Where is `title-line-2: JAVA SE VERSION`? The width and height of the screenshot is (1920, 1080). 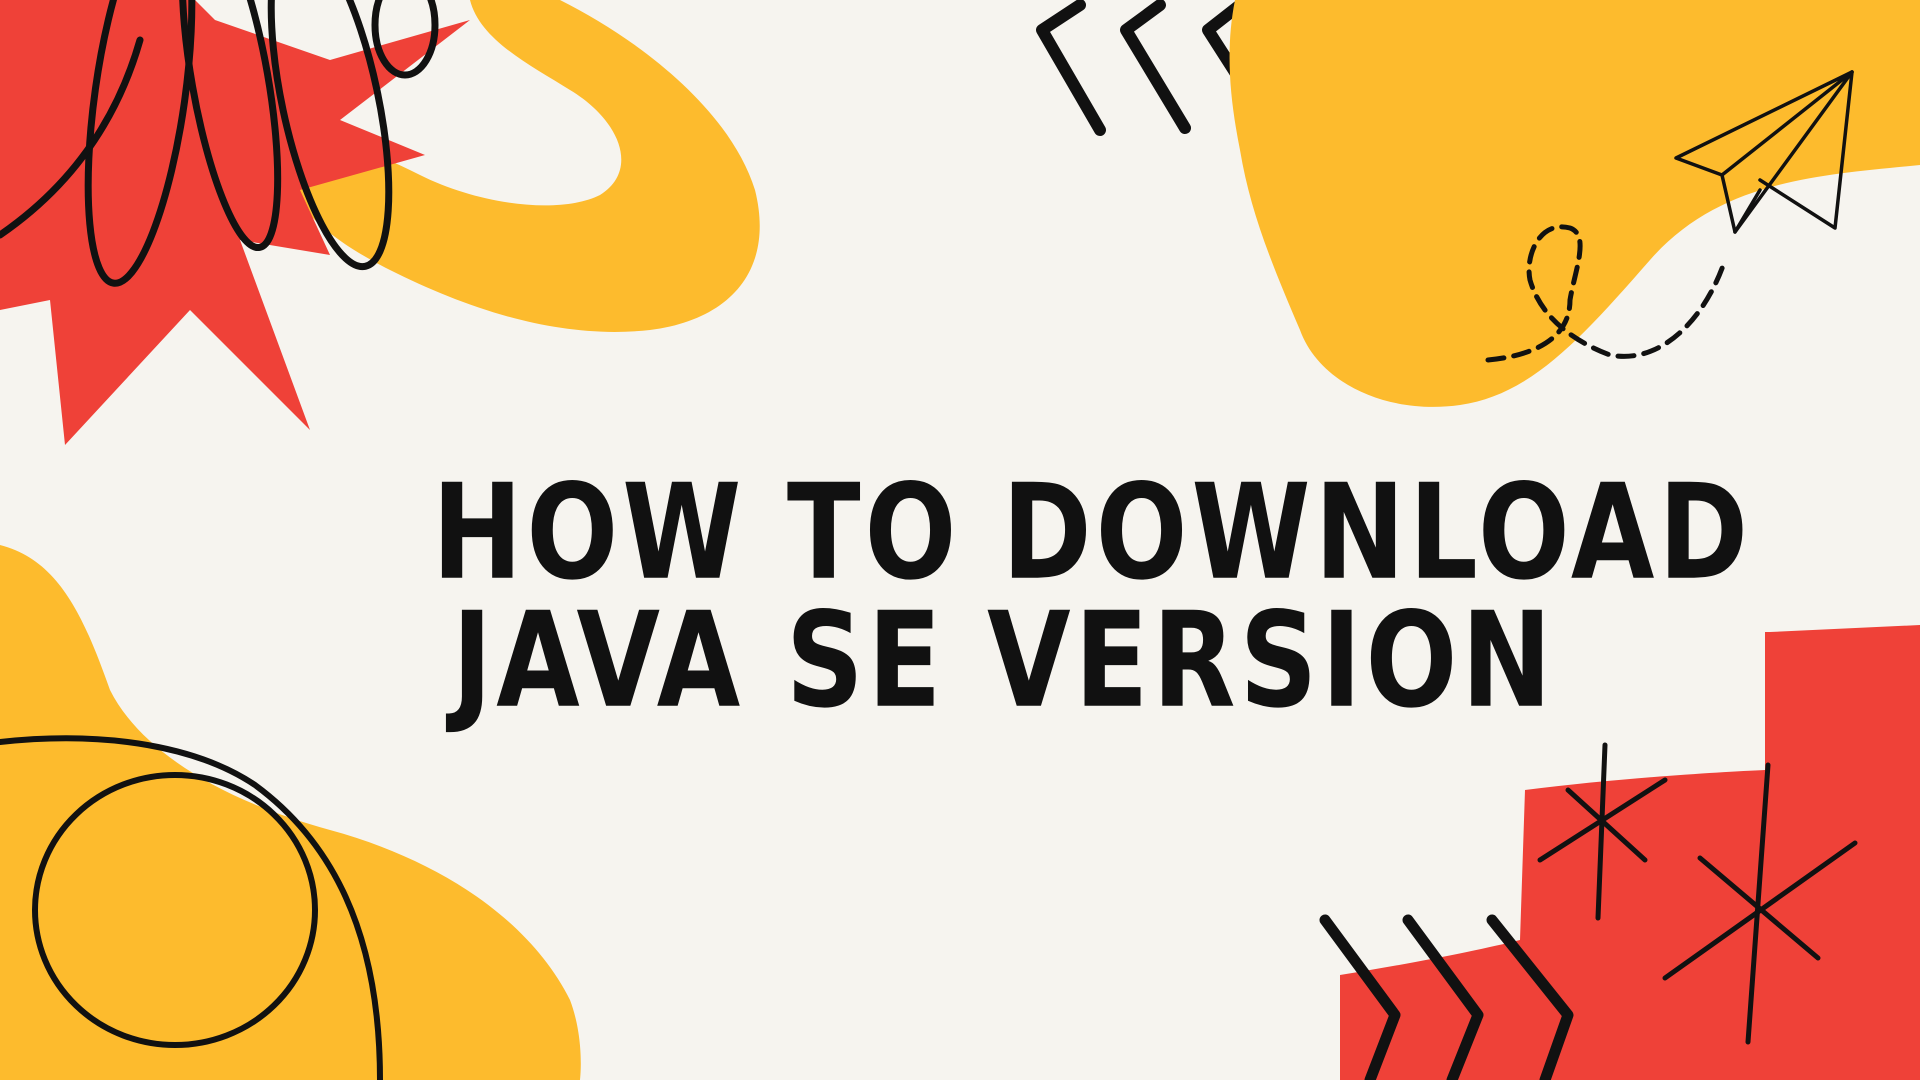 title-line-2: JAVA SE VERSION is located at coordinates (1004, 661).